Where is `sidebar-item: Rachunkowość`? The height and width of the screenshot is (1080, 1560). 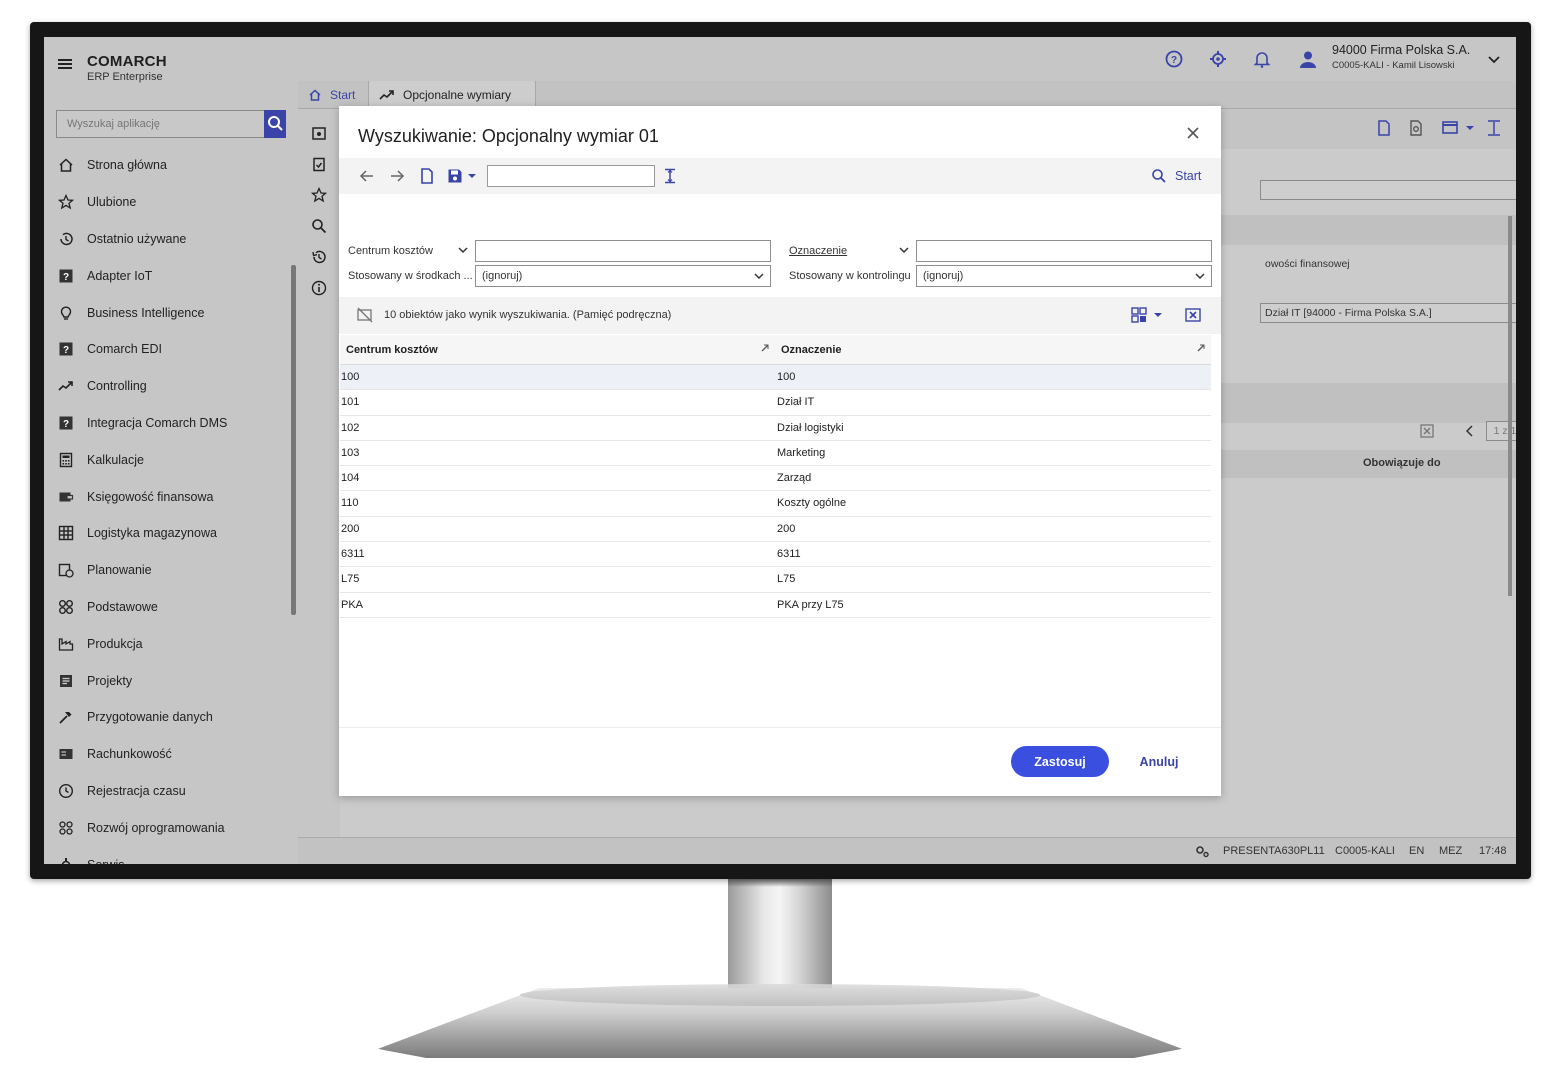
sidebar-item: Rachunkowość is located at coordinates (167, 754).